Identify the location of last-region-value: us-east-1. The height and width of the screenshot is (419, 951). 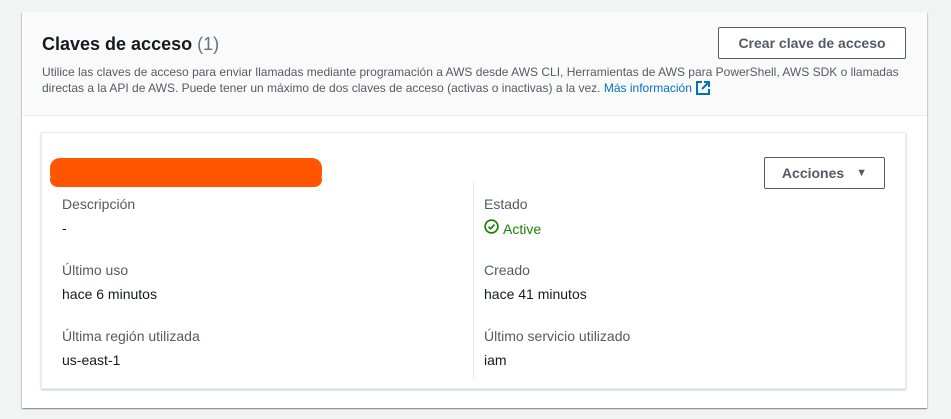
(91, 360).